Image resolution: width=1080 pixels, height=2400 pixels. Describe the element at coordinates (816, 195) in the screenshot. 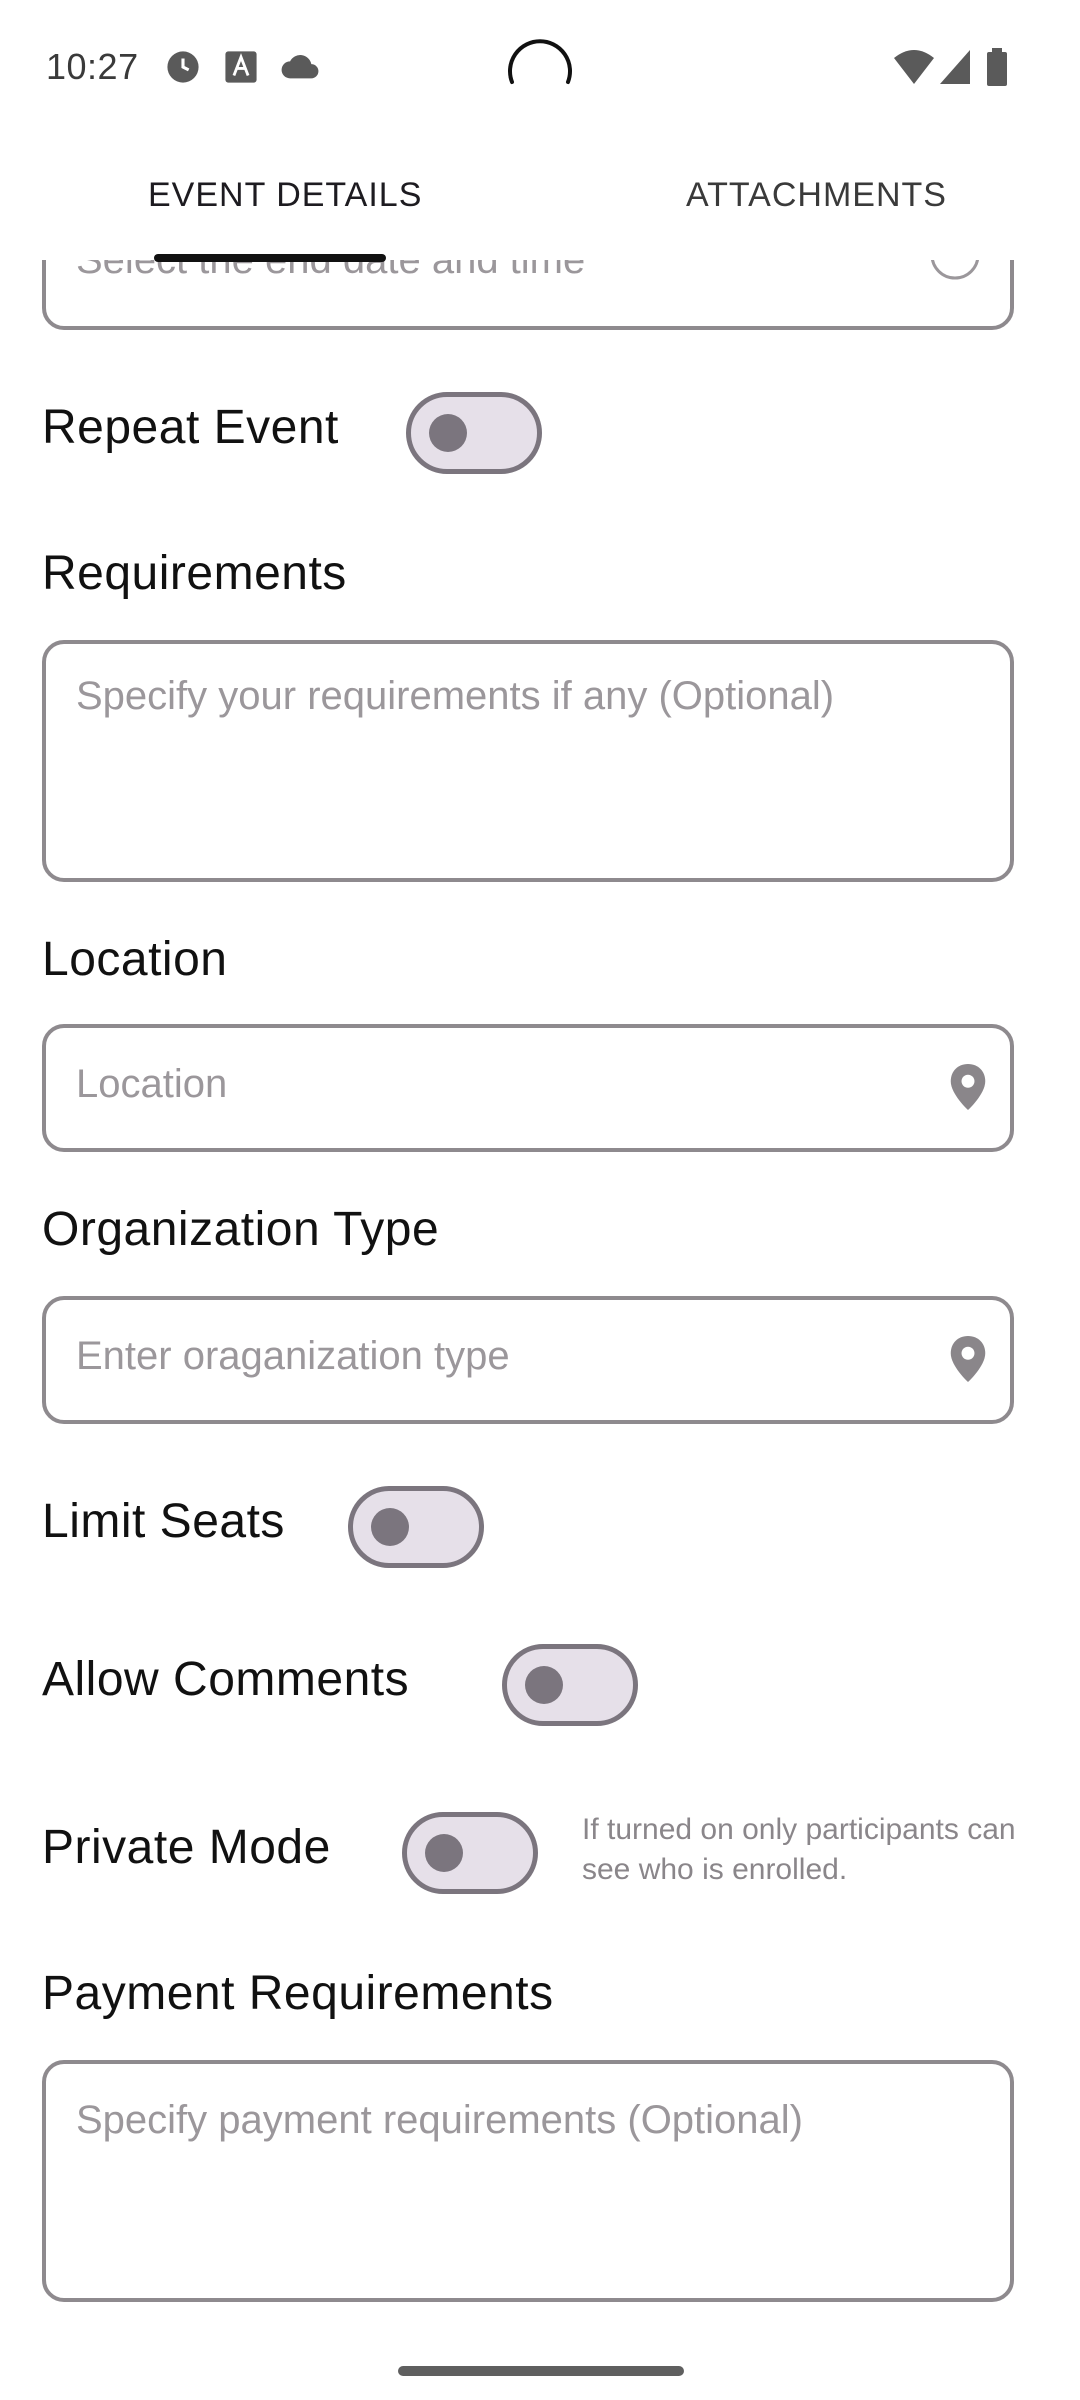

I see `tab-attachments: ATTACHMENTS` at that location.